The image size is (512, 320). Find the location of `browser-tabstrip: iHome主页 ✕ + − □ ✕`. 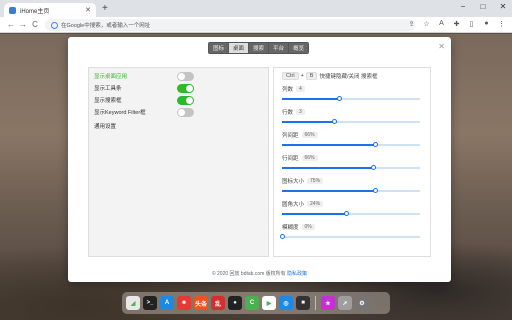

browser-tabstrip: iHome主页 ✕ + − □ ✕ is located at coordinates (256, 8).